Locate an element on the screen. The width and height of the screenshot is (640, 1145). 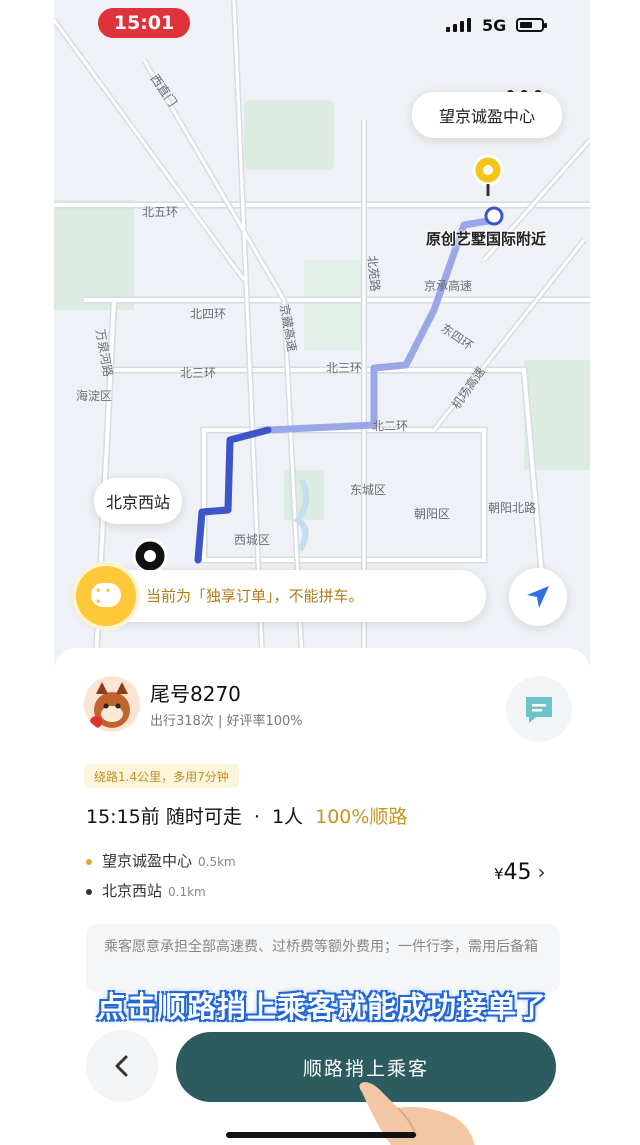
svg-text: 东城区 is located at coordinates (368, 490).